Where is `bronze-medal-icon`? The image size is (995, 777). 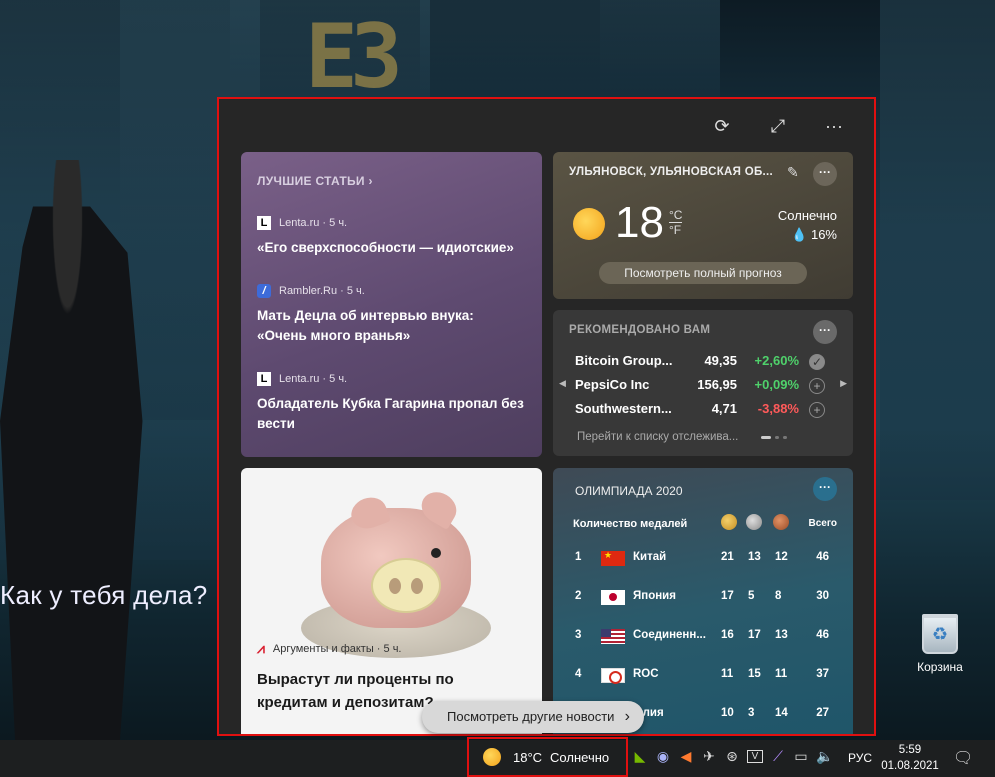
bronze-medal-icon is located at coordinates (781, 522).